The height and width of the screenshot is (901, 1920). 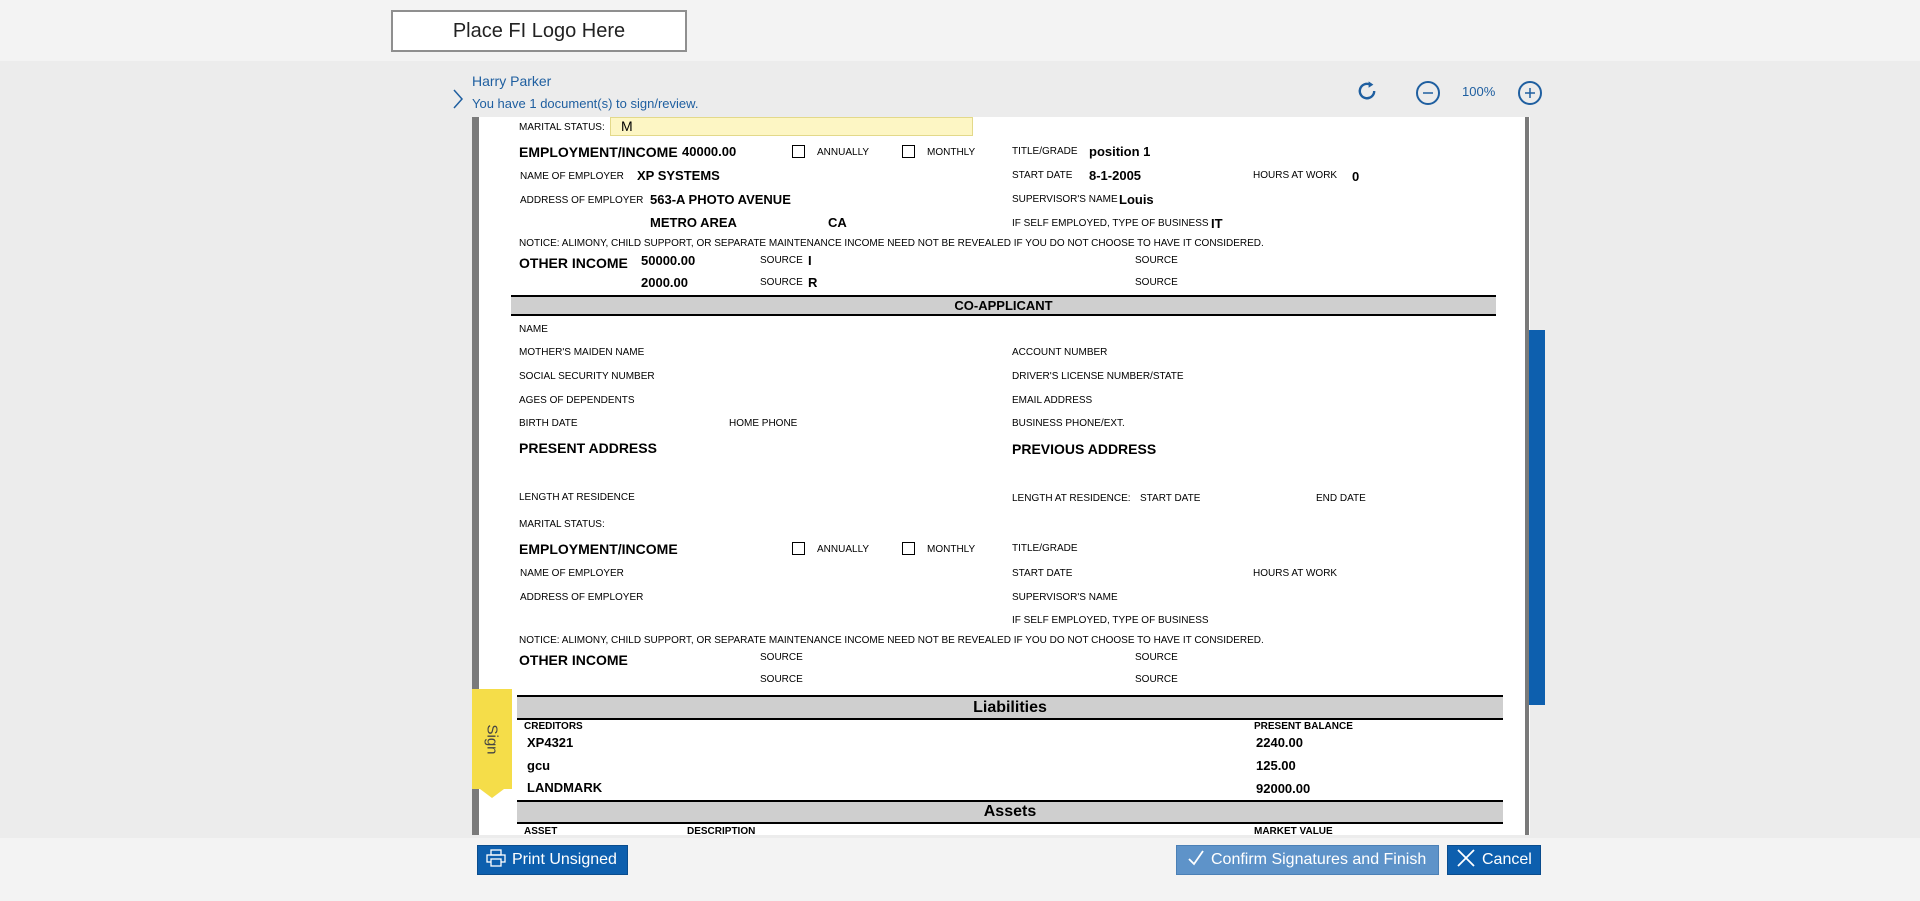 What do you see at coordinates (1010, 707) in the screenshot?
I see `liabilities-title: Liabilities` at bounding box center [1010, 707].